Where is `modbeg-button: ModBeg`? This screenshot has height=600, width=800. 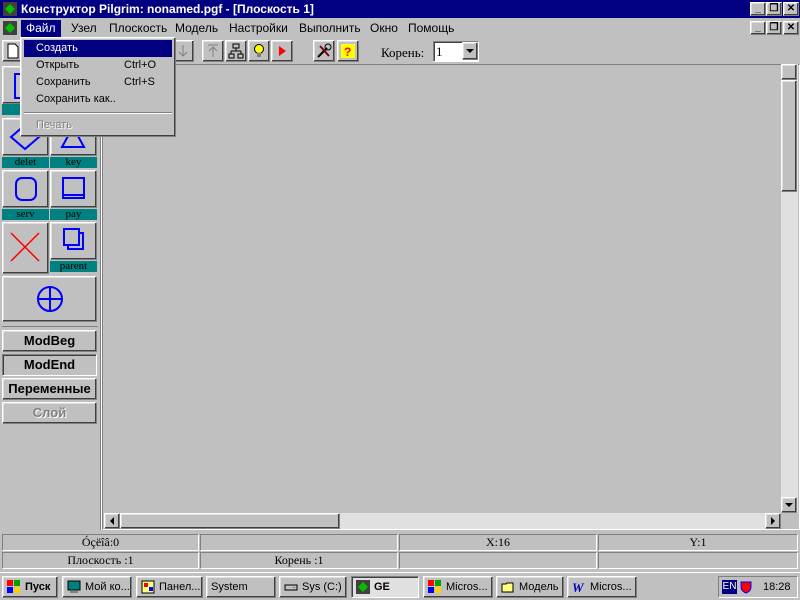 modbeg-button: ModBeg is located at coordinates (49, 341).